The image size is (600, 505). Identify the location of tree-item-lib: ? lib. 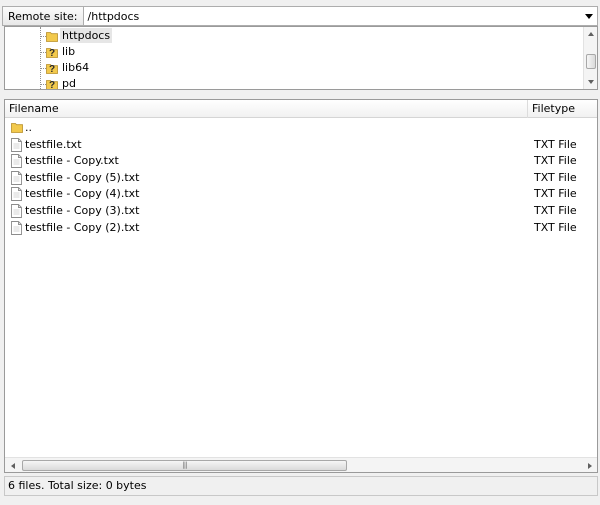
(294, 52).